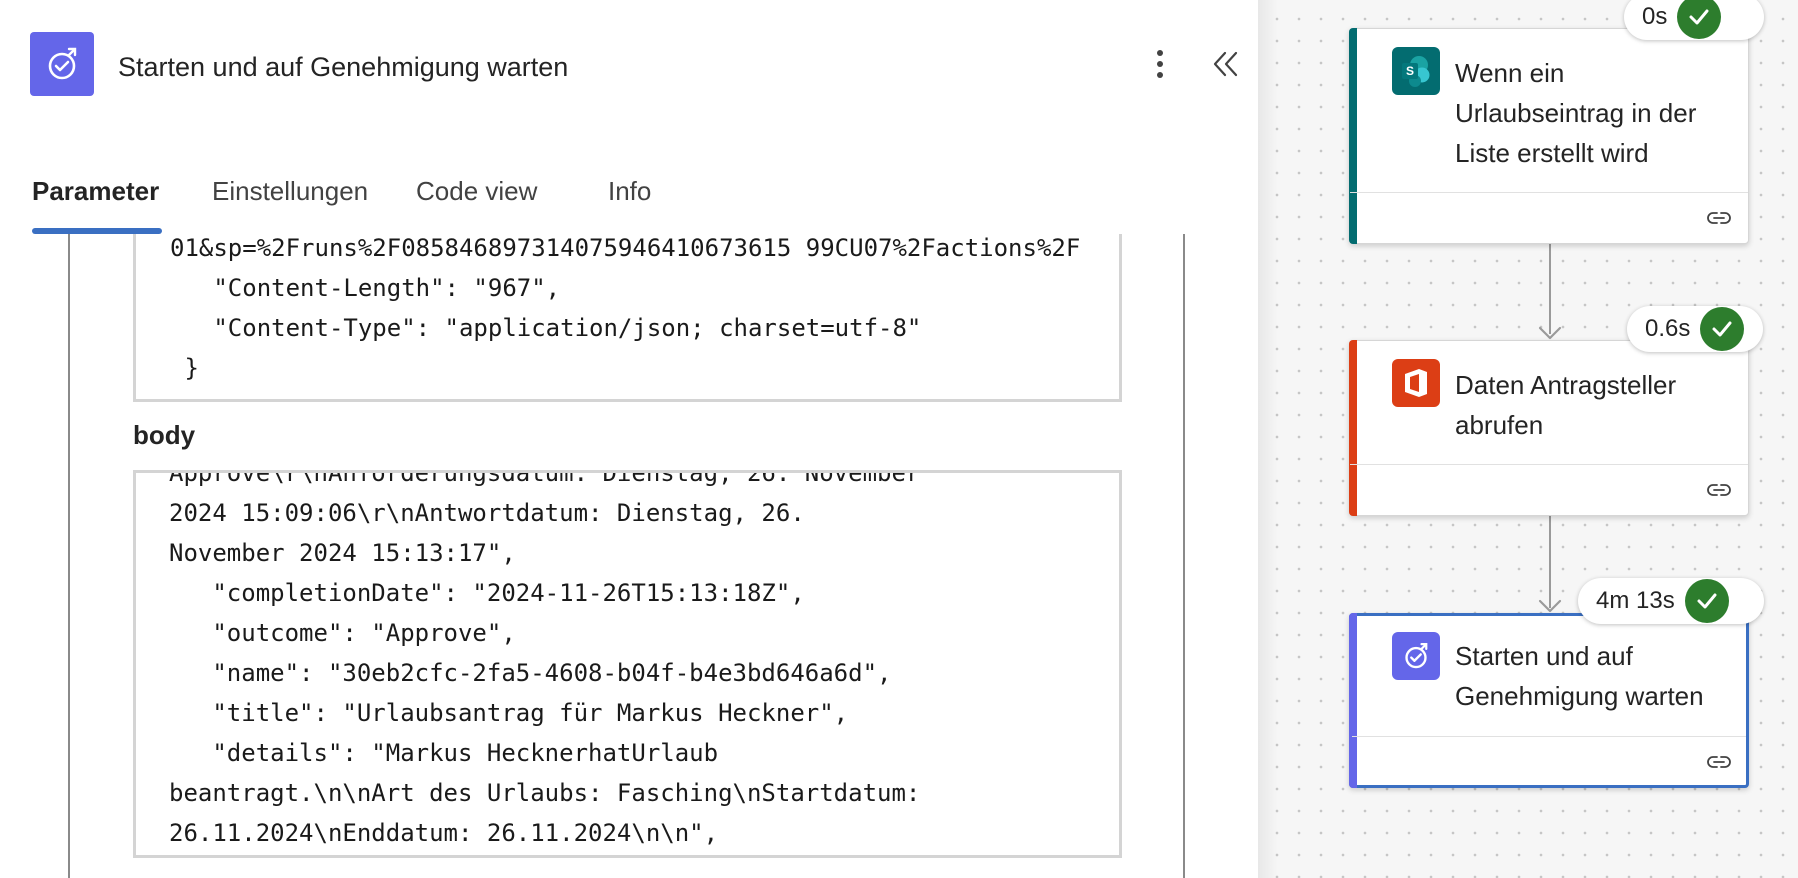  Describe the element at coordinates (1410, 71) in the screenshot. I see `svg-text: S` at that location.